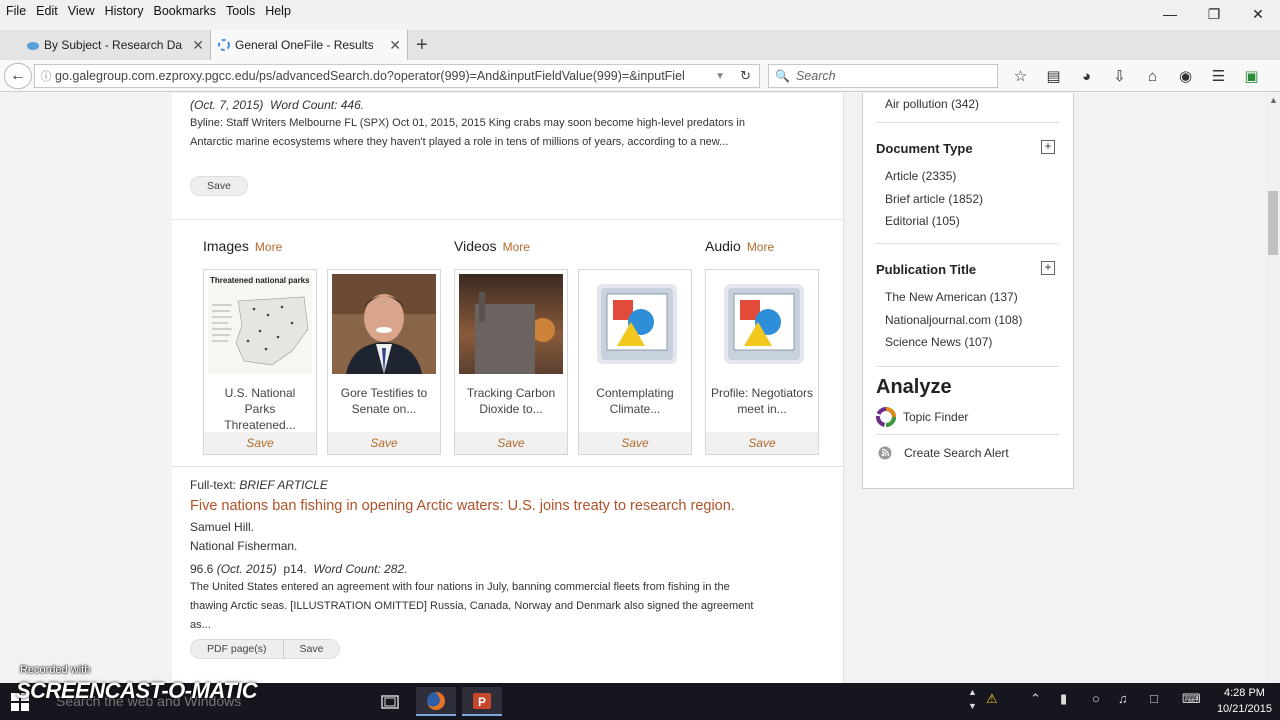  I want to click on media-card-video: Tracking Carbon Dioxide to... Save, so click(511, 362).